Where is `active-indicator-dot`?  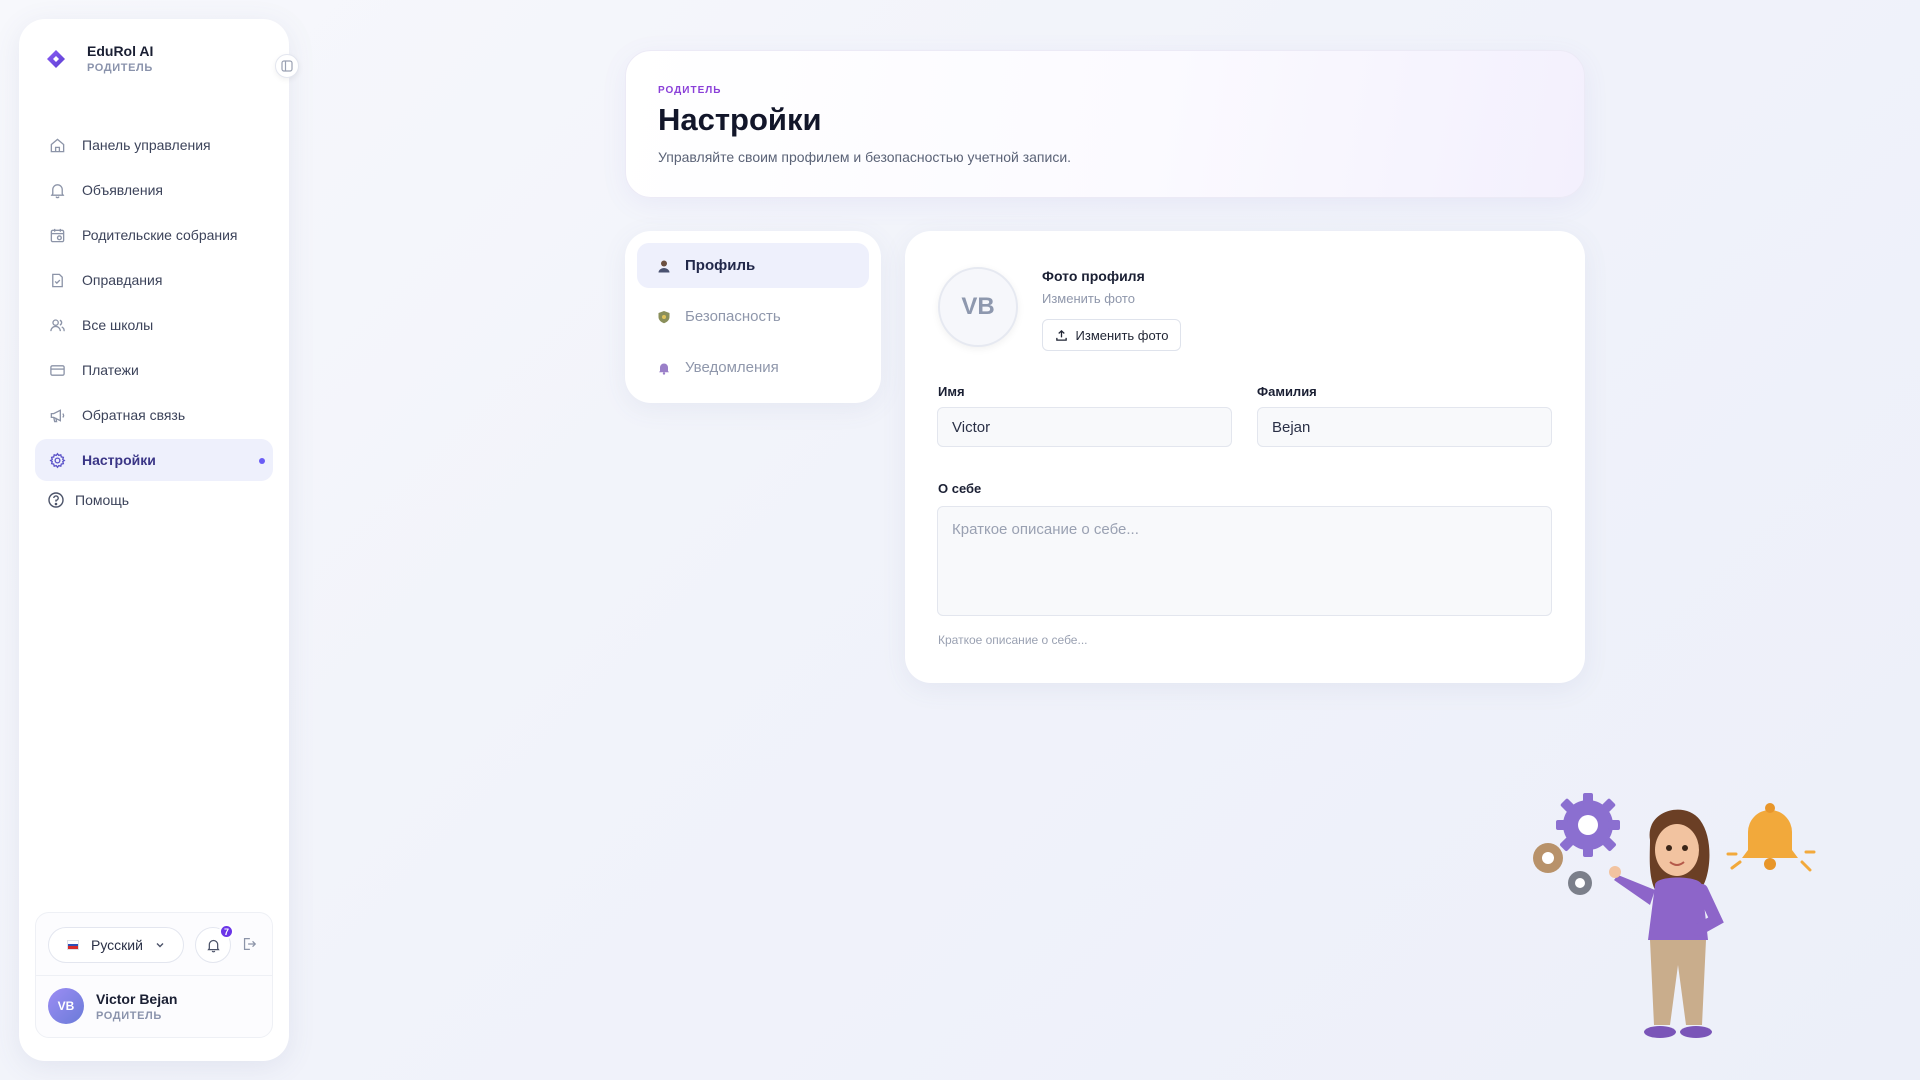 active-indicator-dot is located at coordinates (262, 461).